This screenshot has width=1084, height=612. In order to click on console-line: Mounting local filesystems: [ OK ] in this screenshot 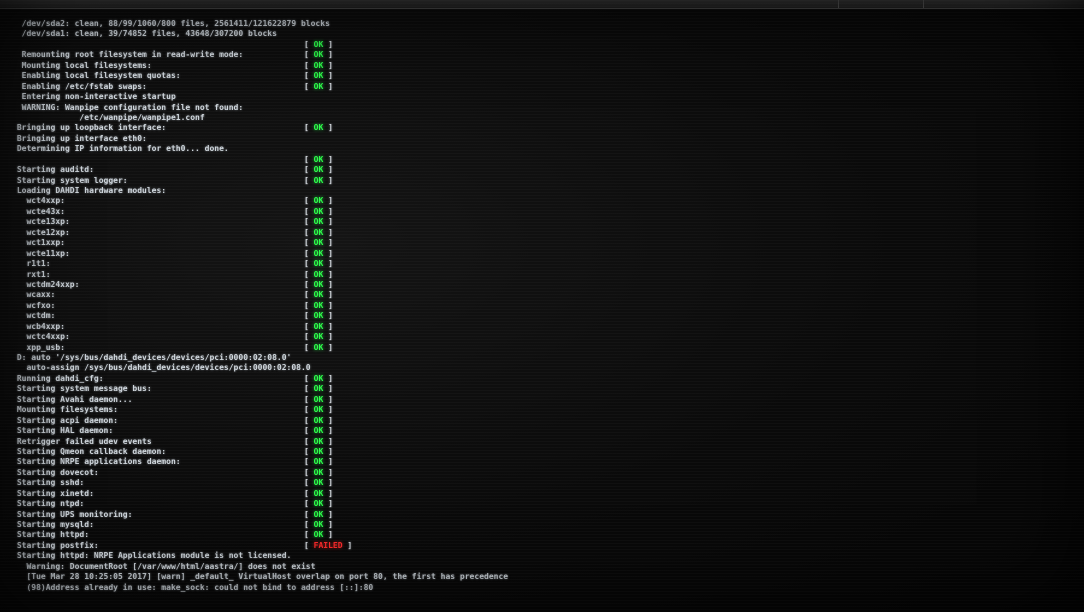, I will do `click(362, 66)`.